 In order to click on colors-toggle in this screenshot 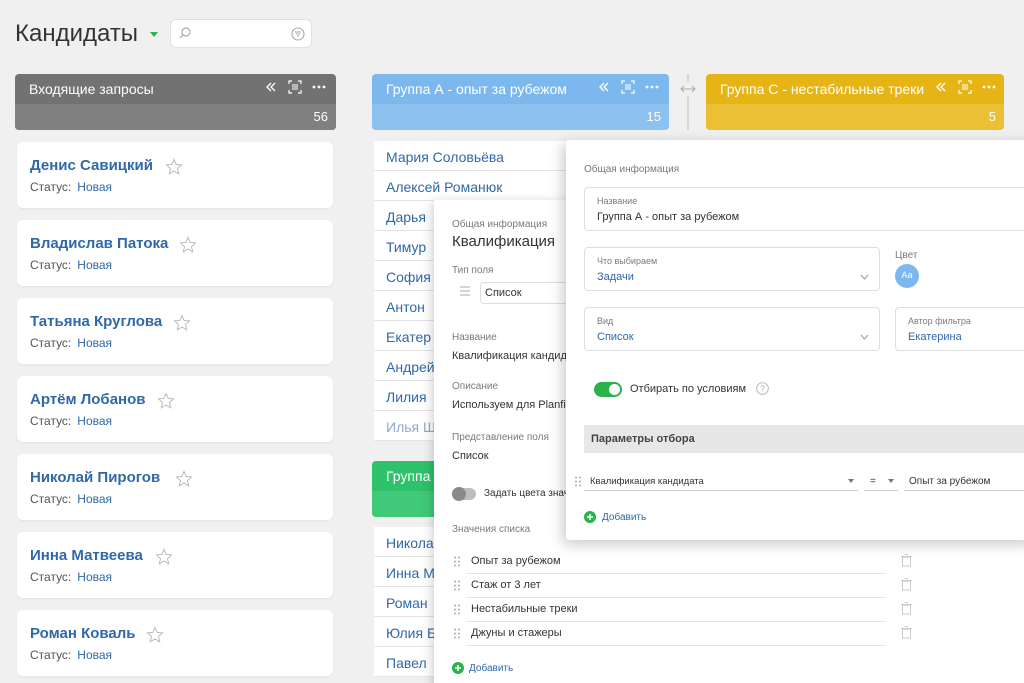, I will do `click(464, 494)`.